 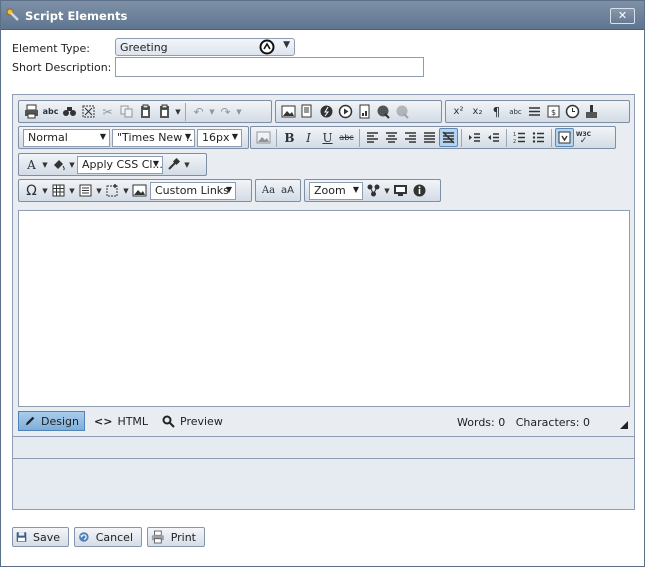 What do you see at coordinates (66, 137) in the screenshot?
I see `paragraph-style-select: Normal ▼` at bounding box center [66, 137].